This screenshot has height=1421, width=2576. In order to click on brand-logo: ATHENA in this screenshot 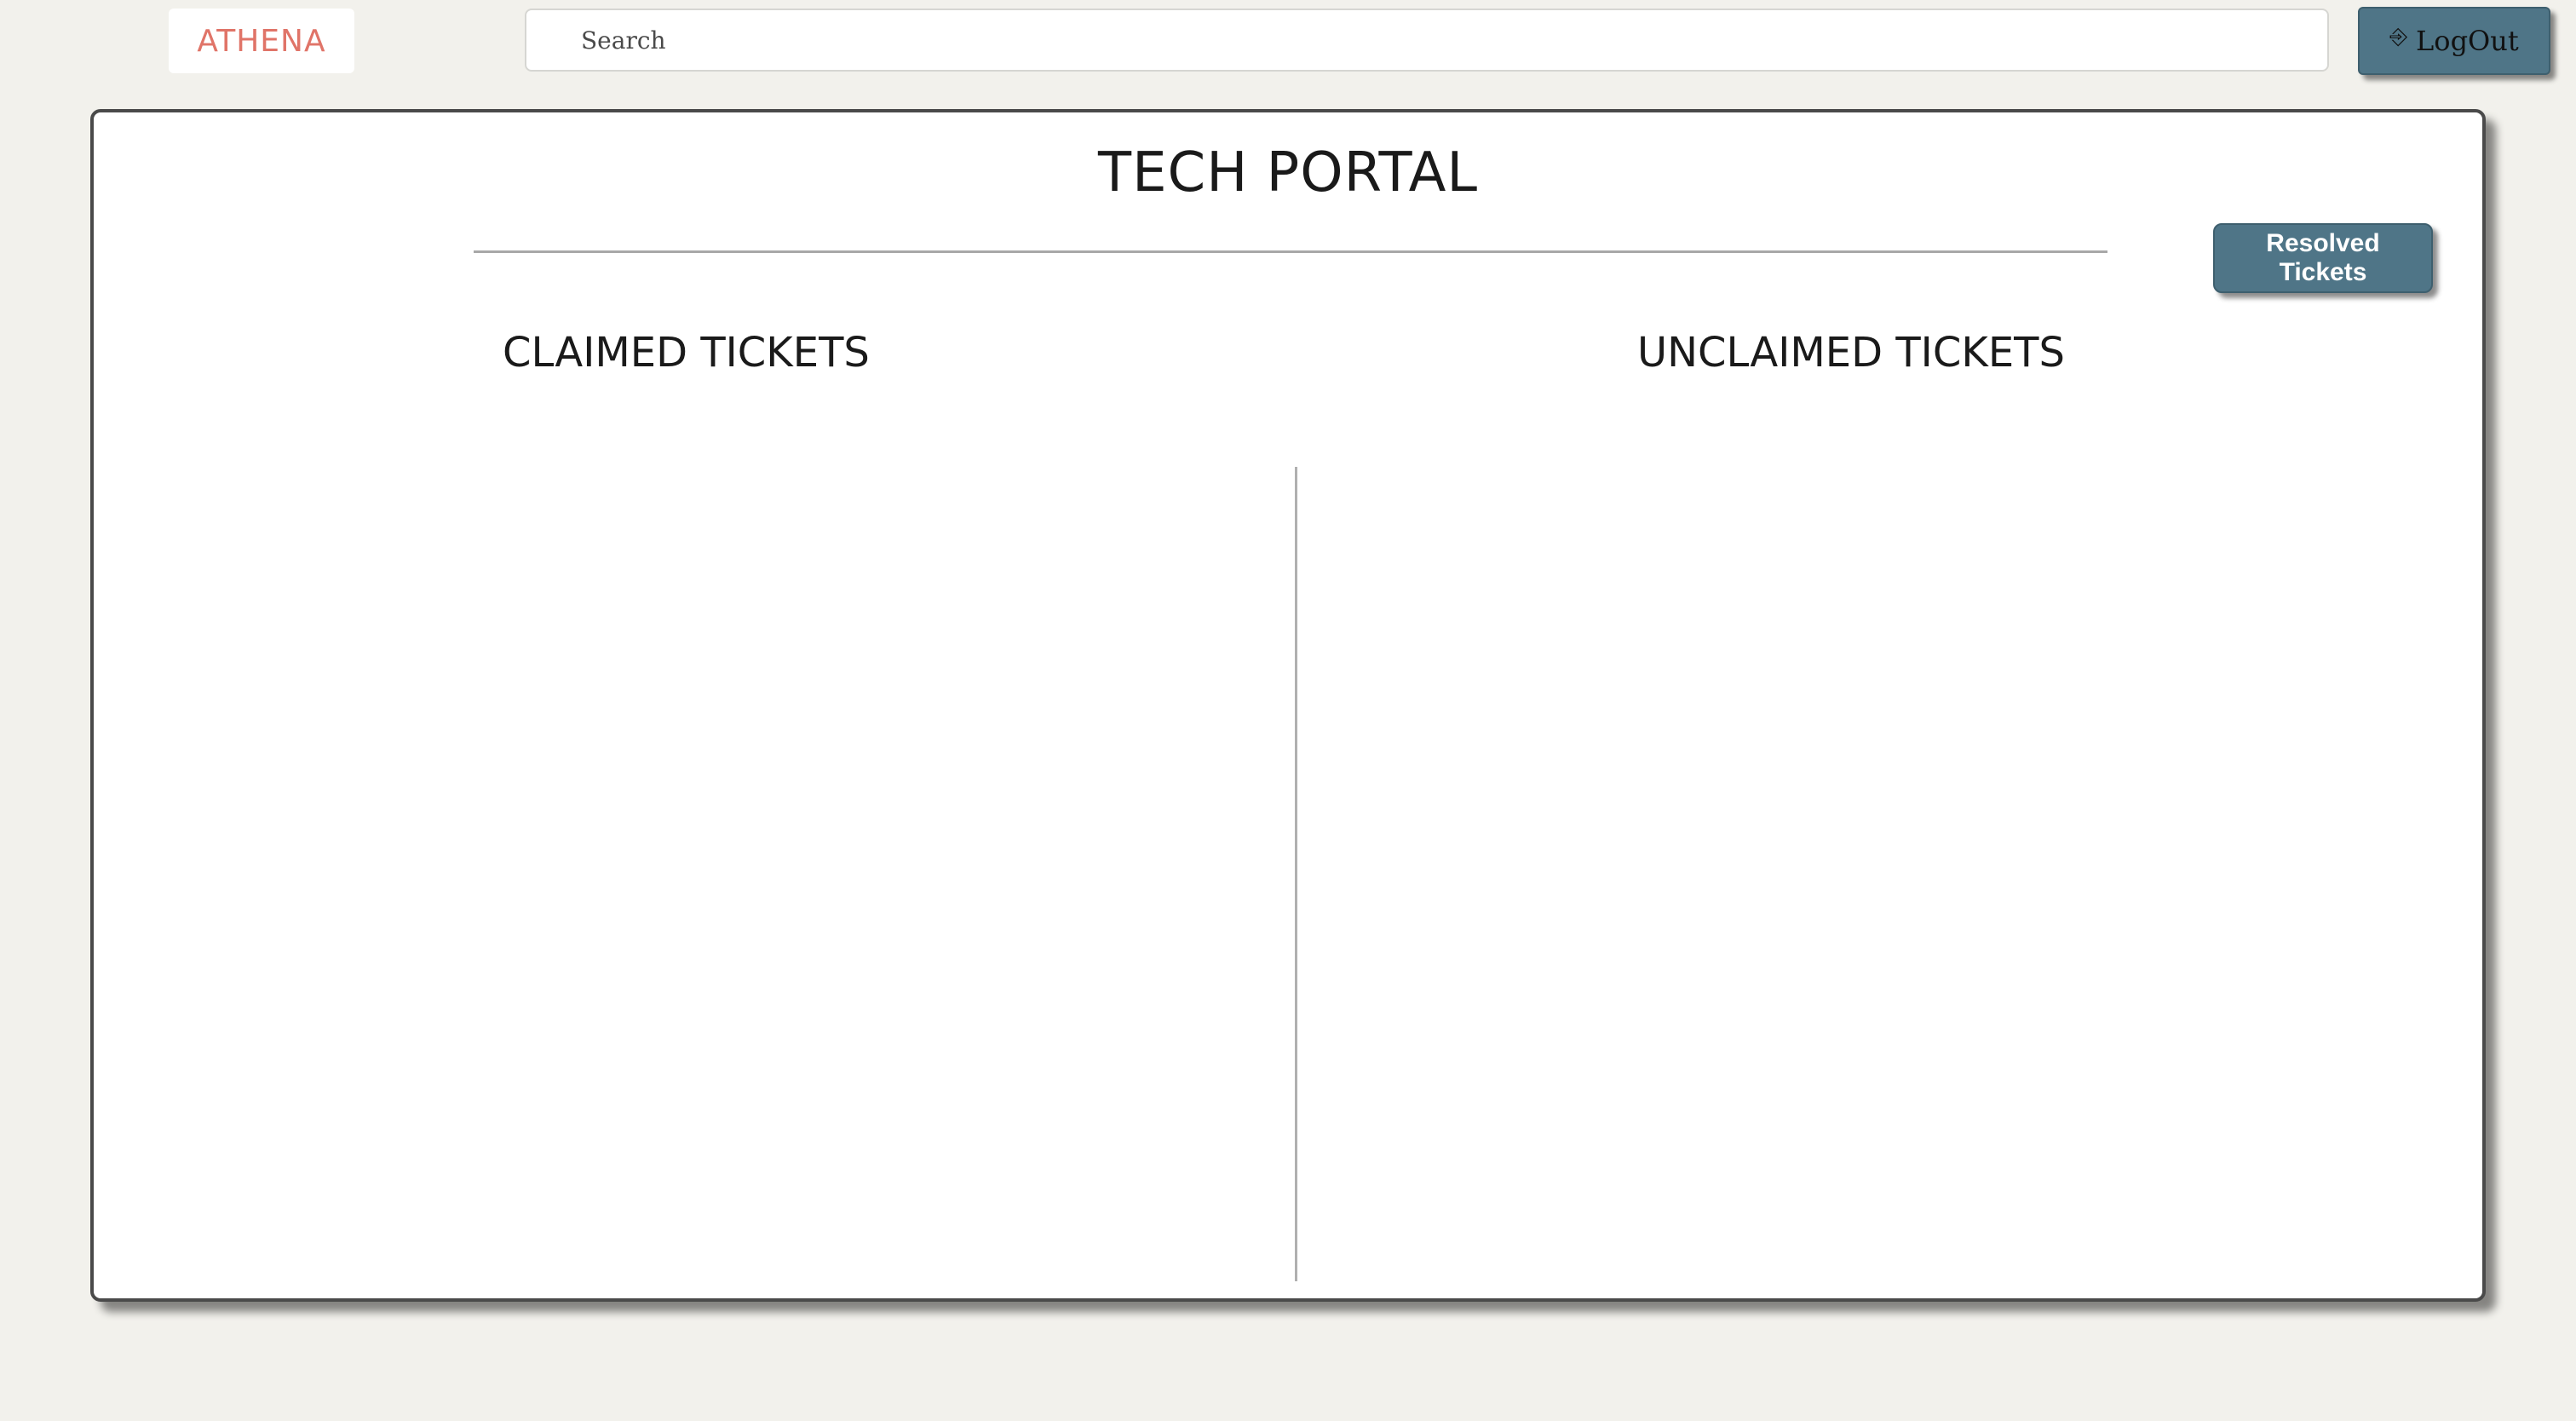, I will do `click(261, 41)`.